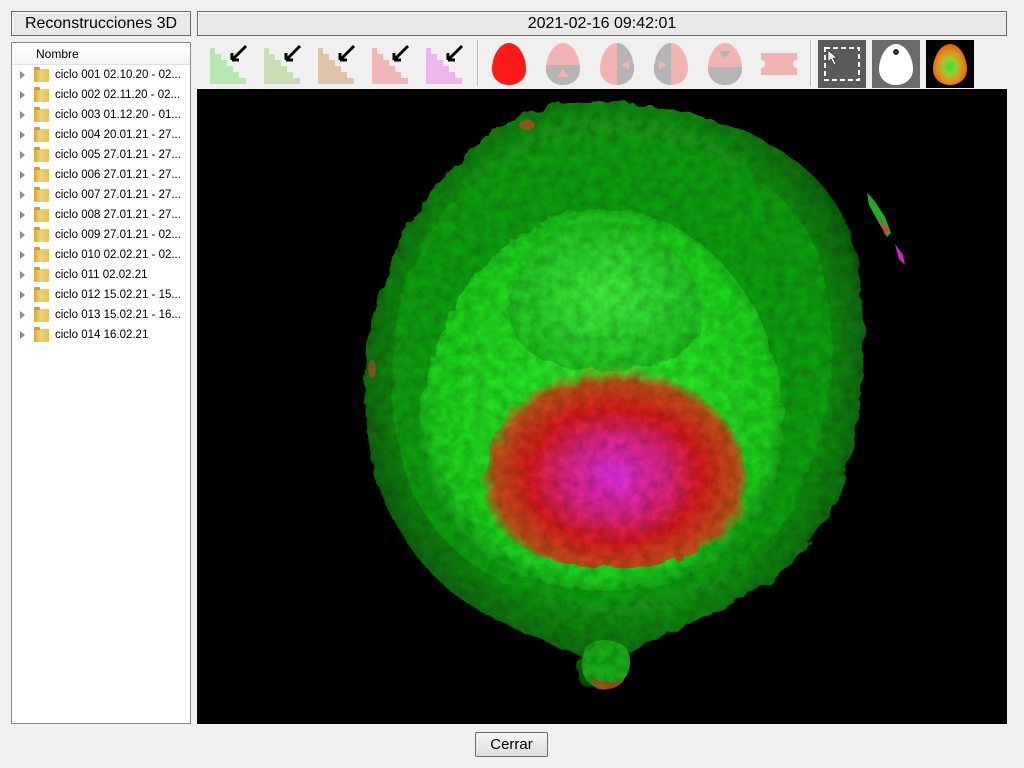 The image size is (1024, 768). I want to click on stairs-pink-arrow-icon, so click(391, 64).